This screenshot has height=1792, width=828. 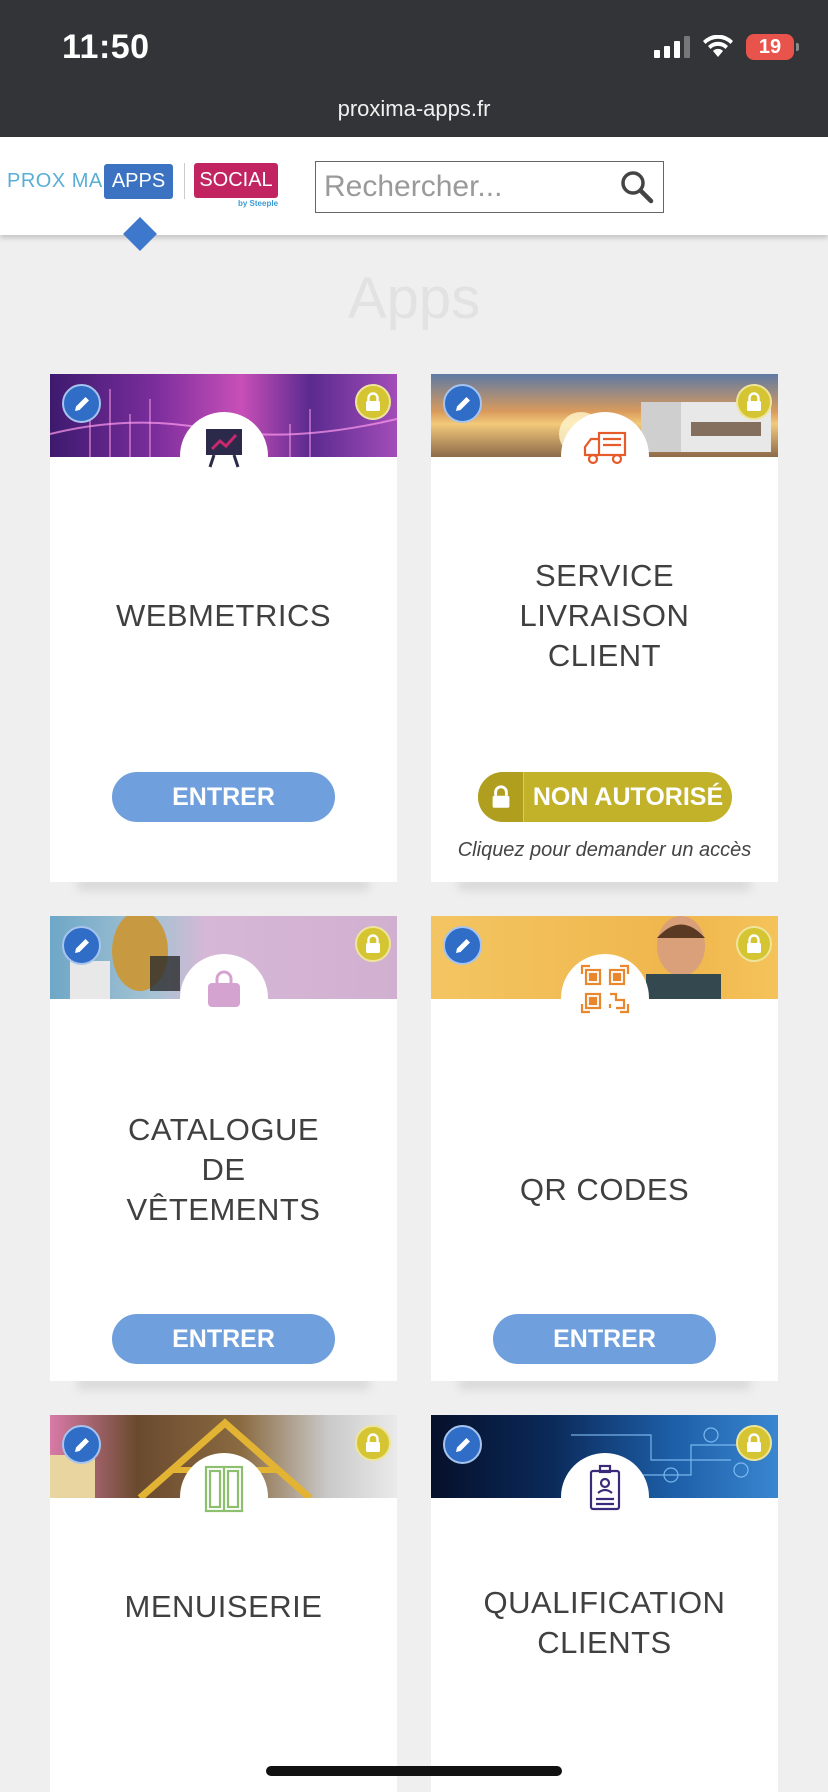 What do you see at coordinates (605, 1497) in the screenshot?
I see `id-badge-icon` at bounding box center [605, 1497].